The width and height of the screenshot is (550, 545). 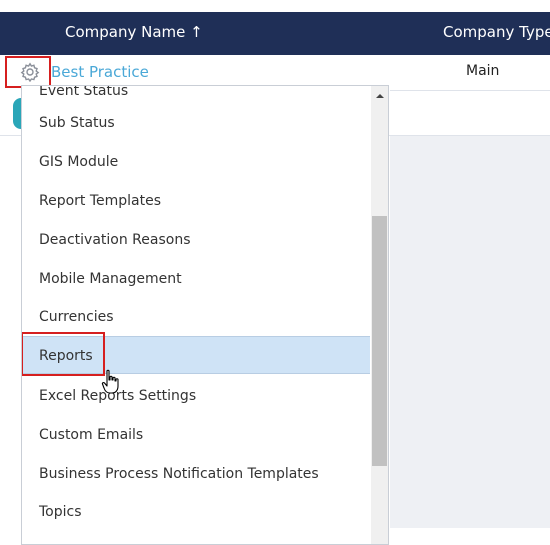 I want to click on menu-item-topics: Topics, so click(x=196, y=512).